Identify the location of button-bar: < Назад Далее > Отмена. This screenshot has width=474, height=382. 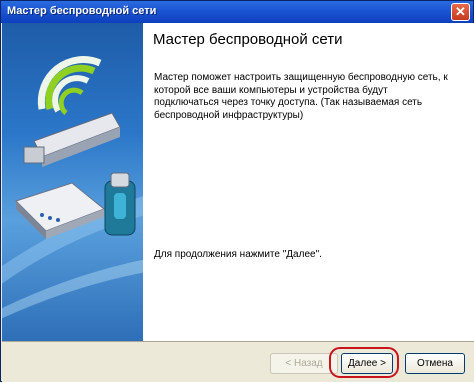
(238, 361).